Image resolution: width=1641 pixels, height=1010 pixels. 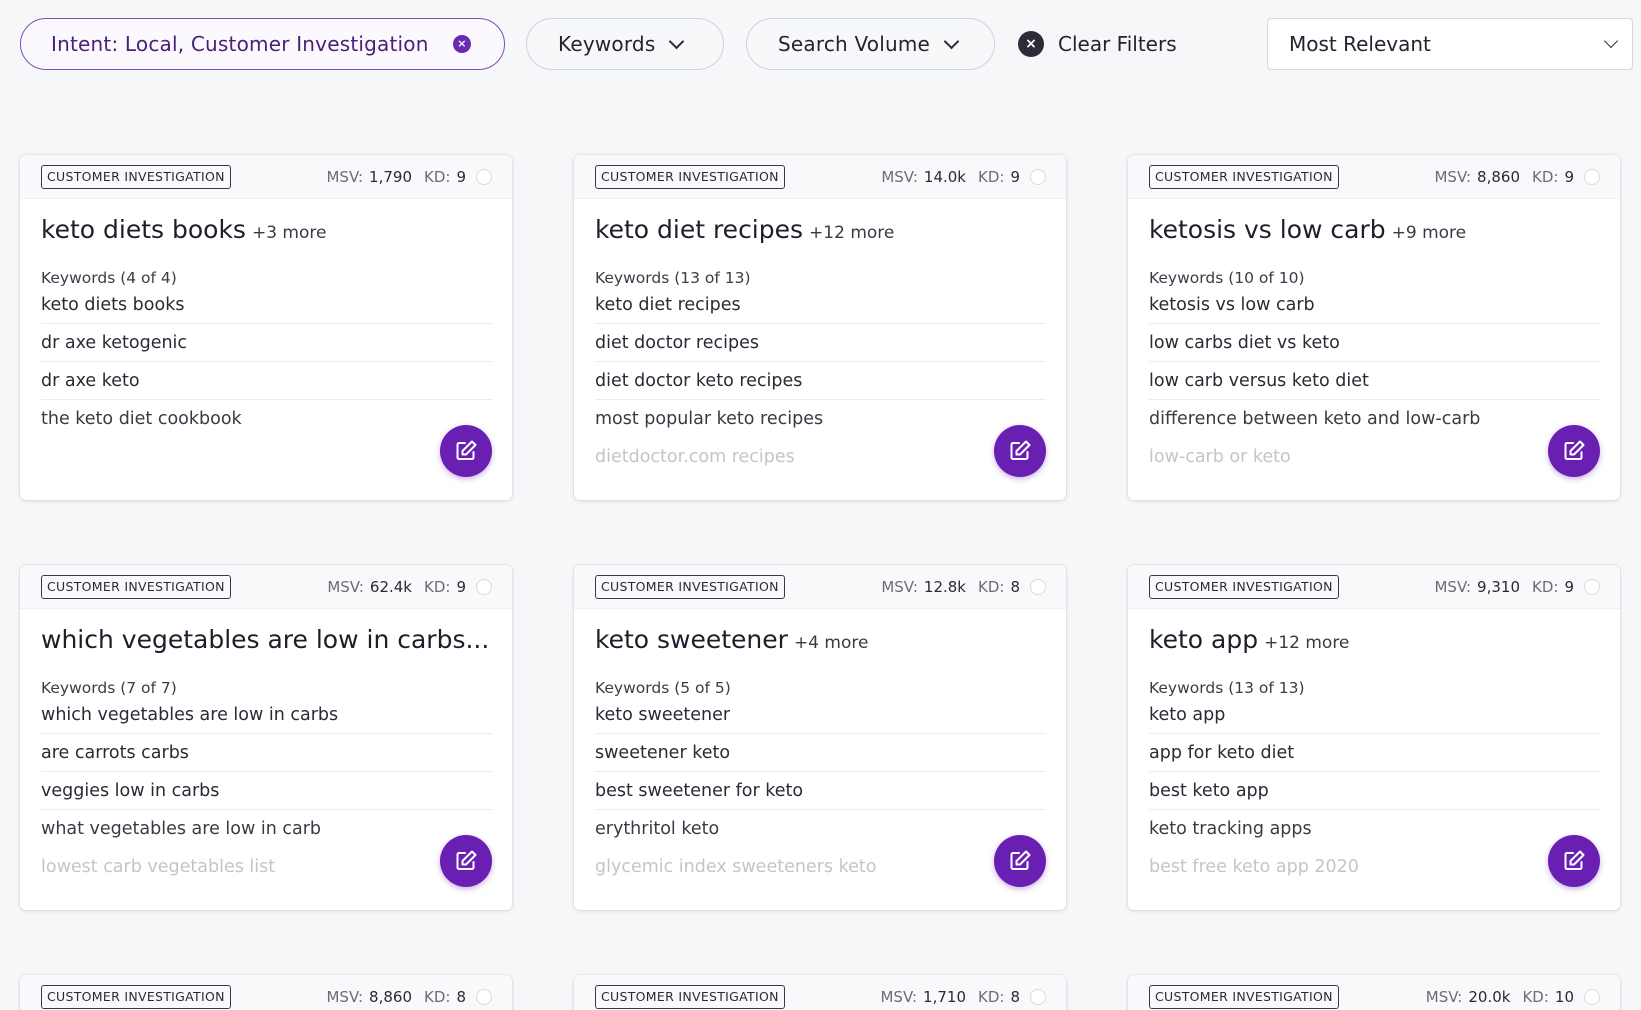 What do you see at coordinates (1611, 41) in the screenshot?
I see `chevron-down-icon` at bounding box center [1611, 41].